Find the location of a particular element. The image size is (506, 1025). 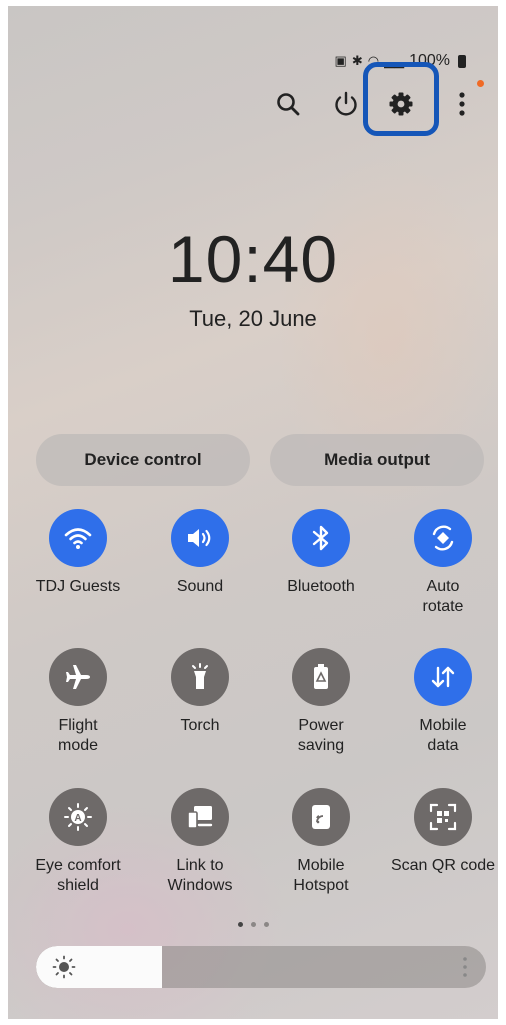

tile-flight-mode: Flight mode is located at coordinates (78, 702).